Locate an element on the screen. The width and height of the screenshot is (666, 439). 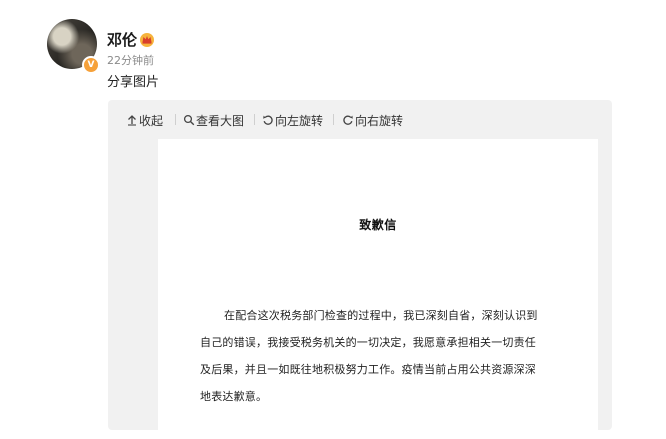
letter-title: 致歉信 is located at coordinates (378, 225).